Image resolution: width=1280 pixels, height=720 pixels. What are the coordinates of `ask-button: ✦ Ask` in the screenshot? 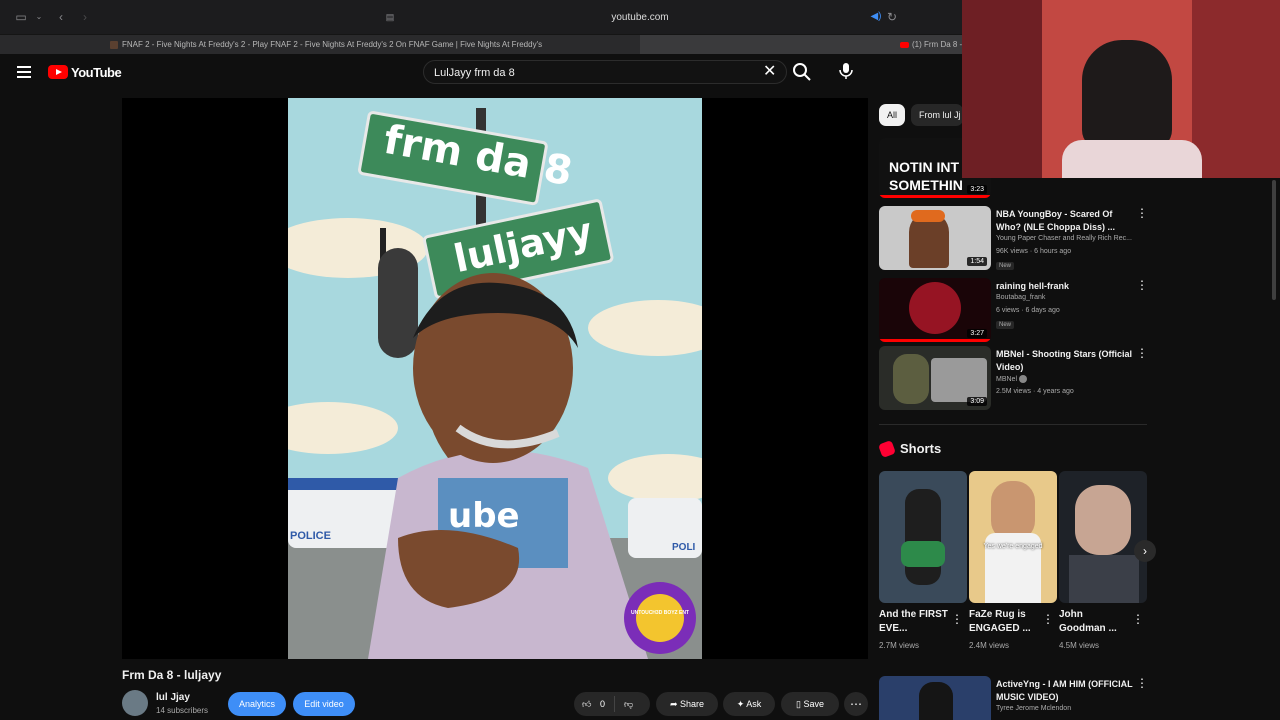 It's located at (749, 704).